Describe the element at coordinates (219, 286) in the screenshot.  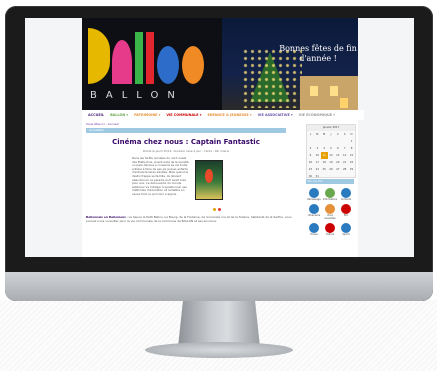
I see `monitor-chin` at that location.